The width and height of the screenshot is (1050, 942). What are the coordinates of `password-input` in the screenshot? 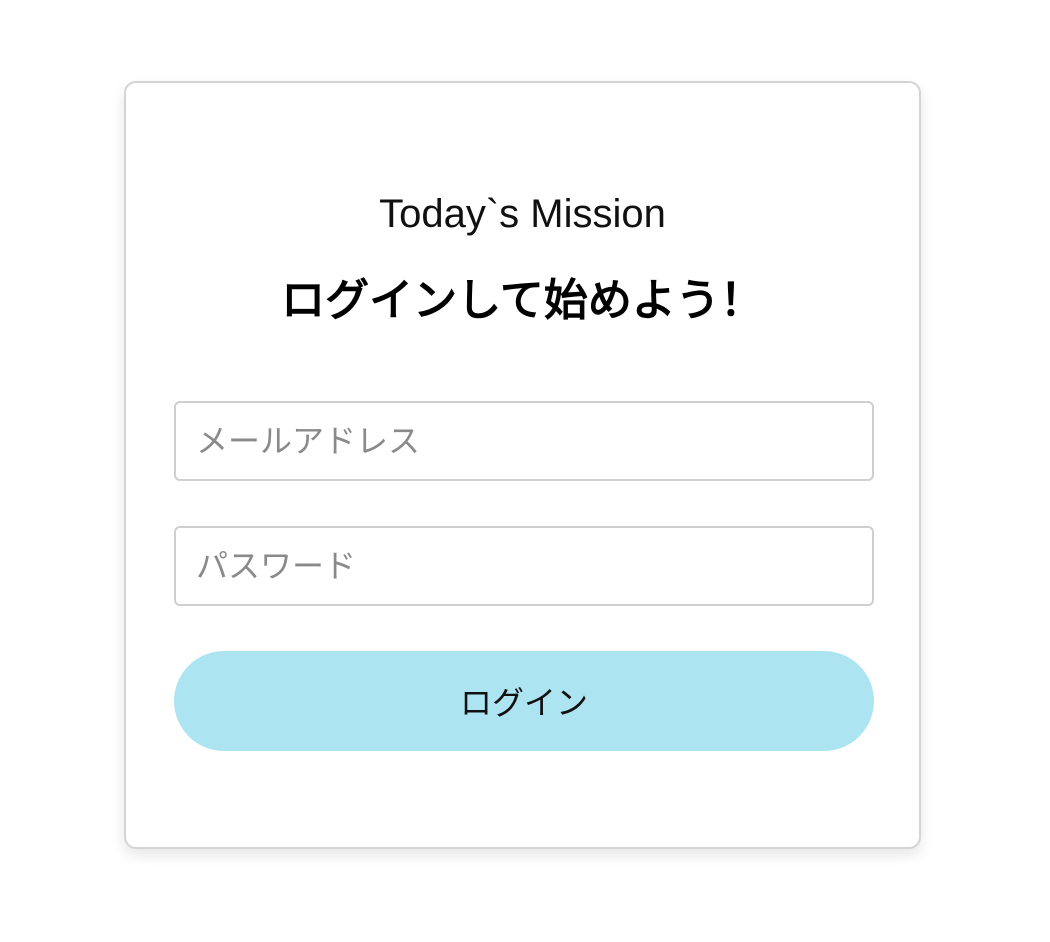 It's located at (524, 566).